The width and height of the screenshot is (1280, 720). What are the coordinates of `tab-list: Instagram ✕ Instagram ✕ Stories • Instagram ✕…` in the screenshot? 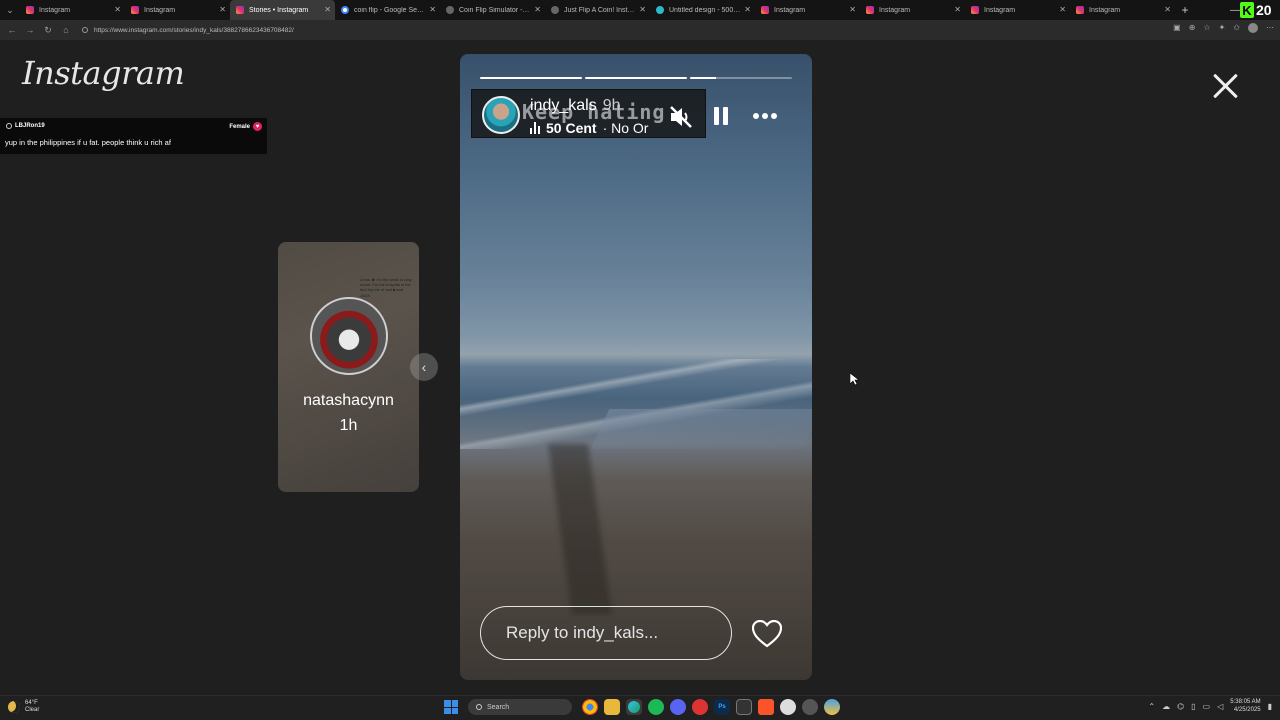 It's located at (597, 10).